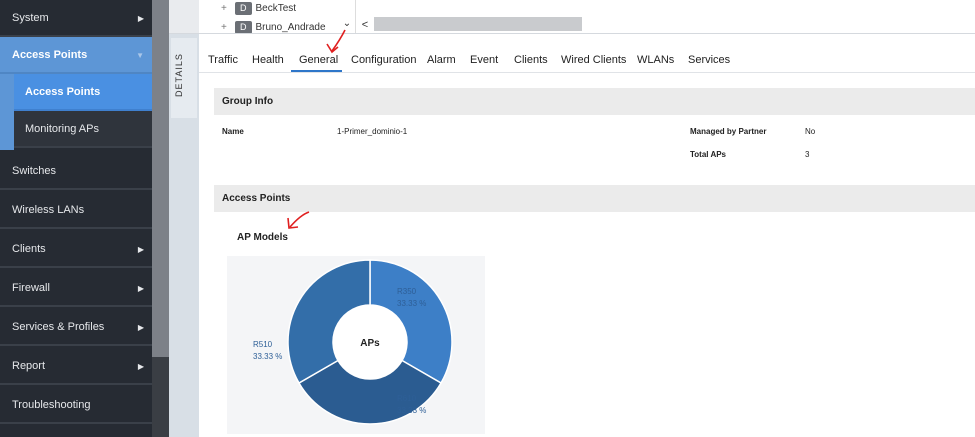 The height and width of the screenshot is (437, 975). Describe the element at coordinates (233, 131) in the screenshot. I see `name-label: Name` at that location.